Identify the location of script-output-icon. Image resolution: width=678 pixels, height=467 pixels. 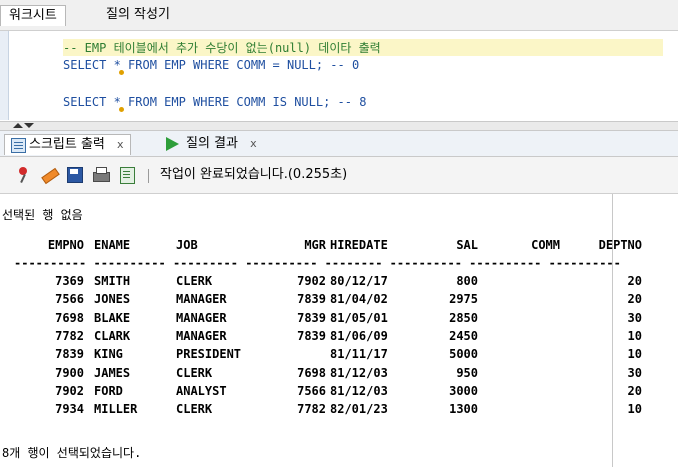
(18, 145).